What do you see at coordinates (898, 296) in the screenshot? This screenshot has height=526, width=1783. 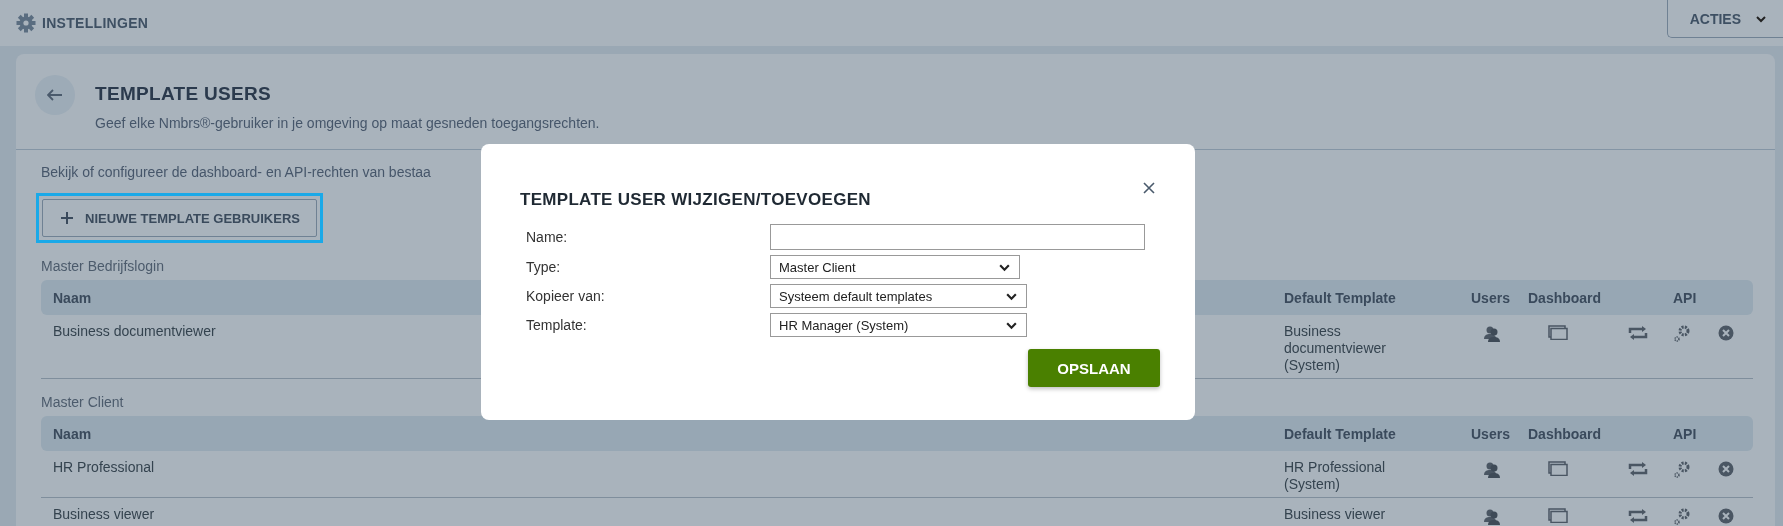 I see `dropdown: Systeem default templates` at bounding box center [898, 296].